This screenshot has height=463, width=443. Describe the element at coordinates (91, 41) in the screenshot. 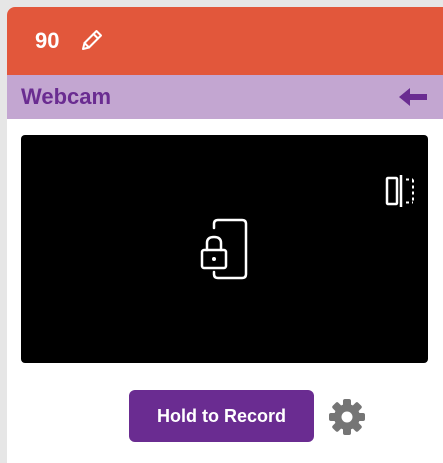

I see `pencil-icon` at that location.